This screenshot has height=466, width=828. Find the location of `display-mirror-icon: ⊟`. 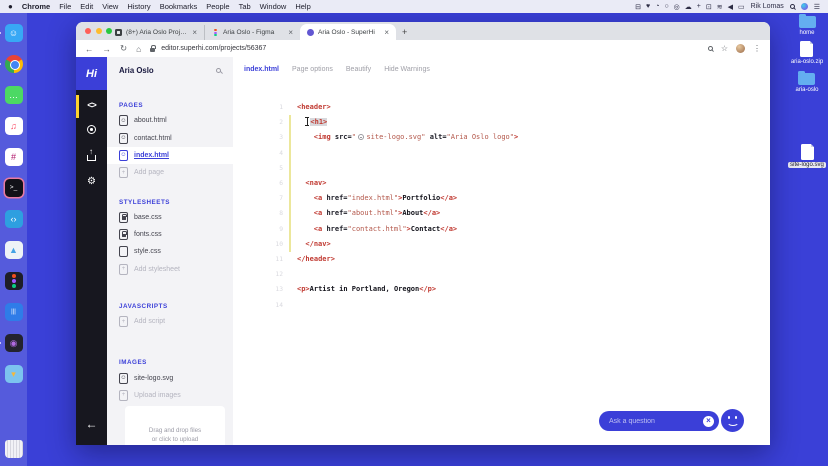

display-mirror-icon: ⊟ is located at coordinates (638, 7).